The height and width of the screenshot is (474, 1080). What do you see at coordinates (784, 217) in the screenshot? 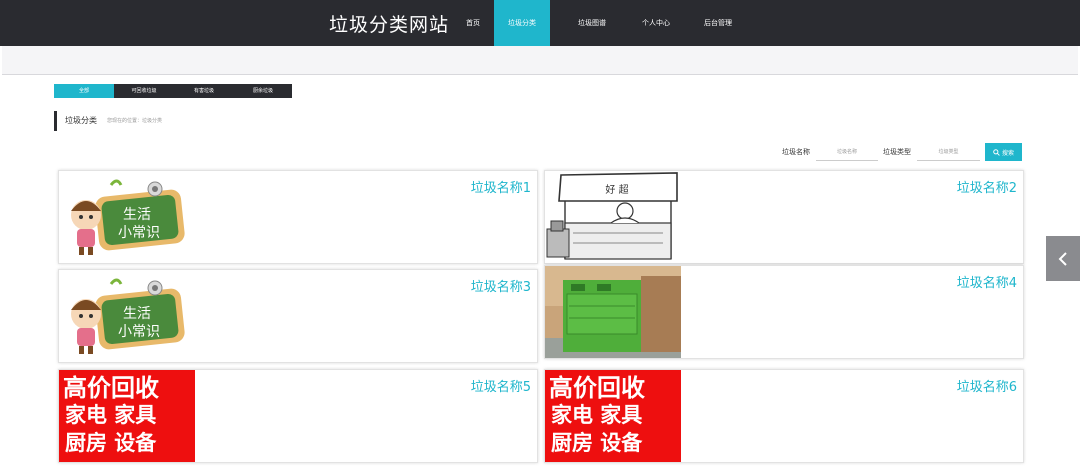
I see `garbage-card: 好 超 垃圾名称2` at bounding box center [784, 217].